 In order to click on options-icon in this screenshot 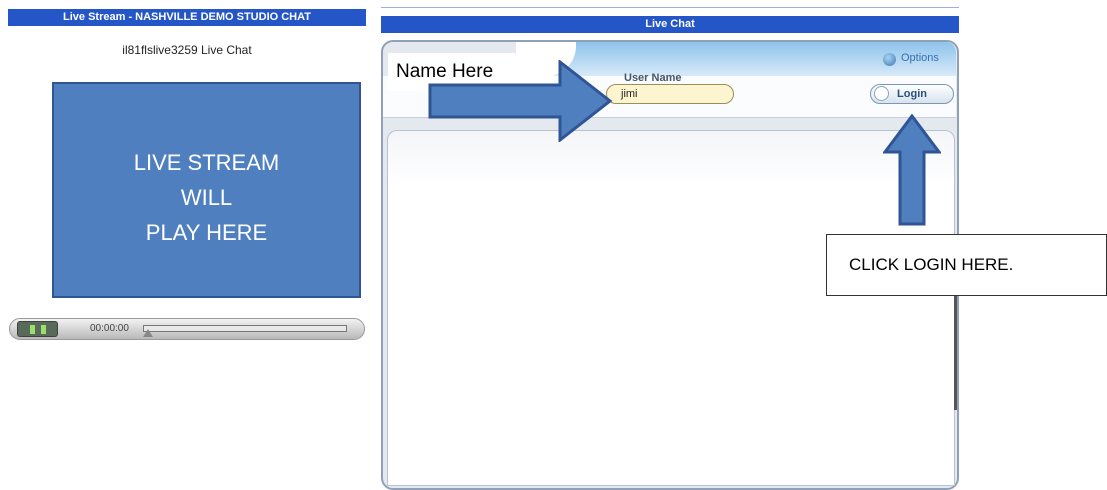, I will do `click(889, 59)`.